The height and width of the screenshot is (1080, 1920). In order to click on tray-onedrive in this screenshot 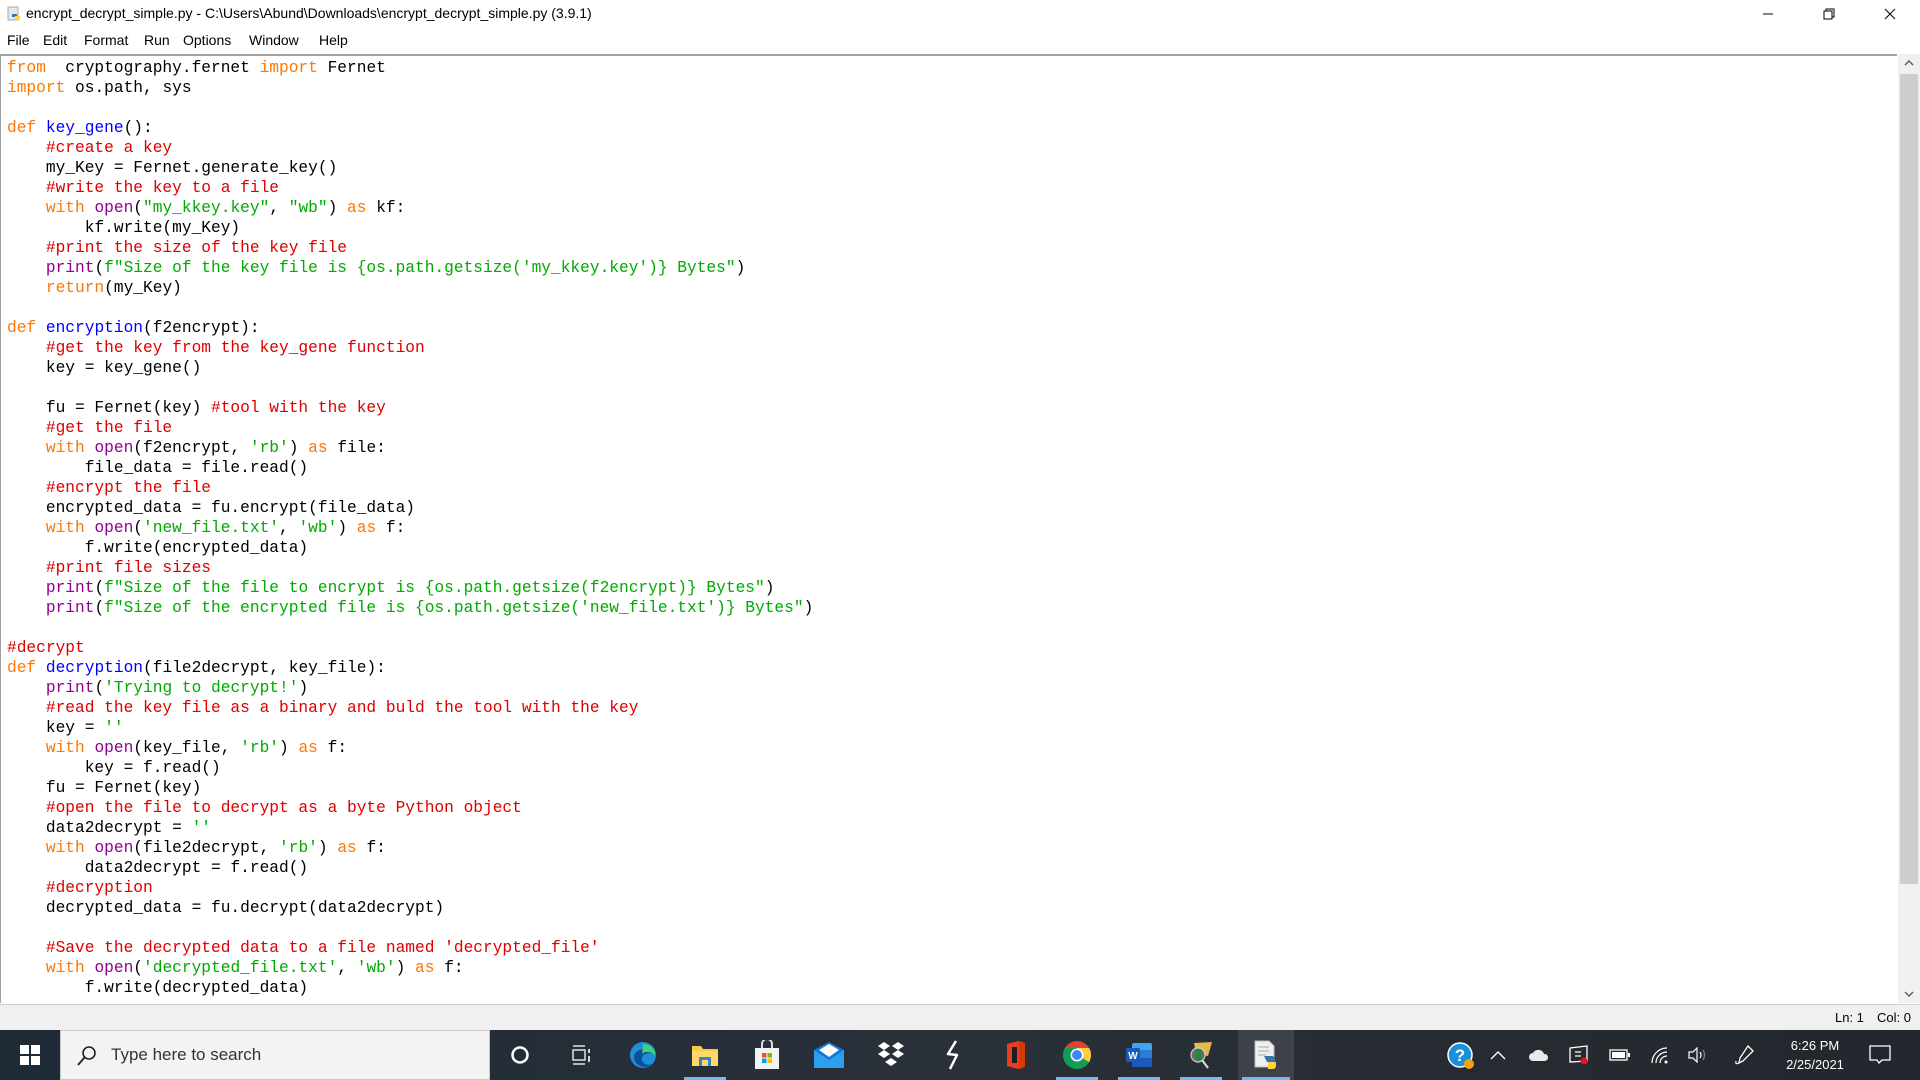, I will do `click(1539, 1055)`.